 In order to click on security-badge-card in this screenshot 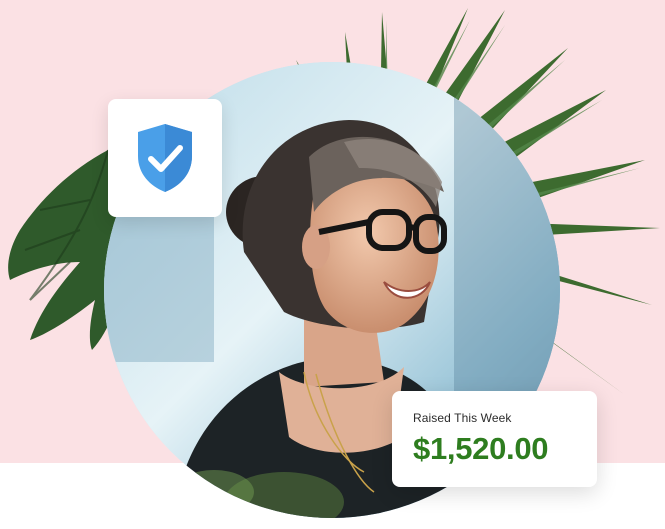, I will do `click(165, 158)`.